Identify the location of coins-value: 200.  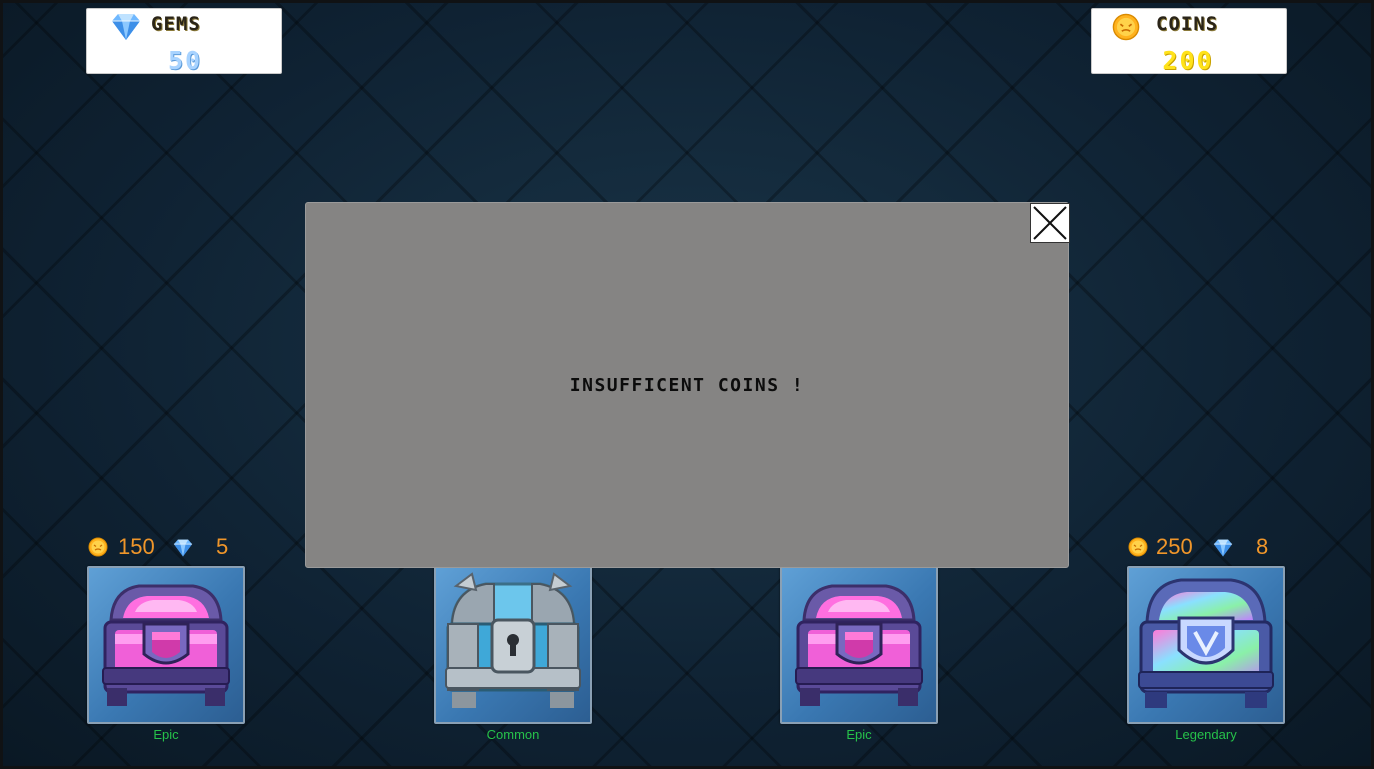
(1188, 60).